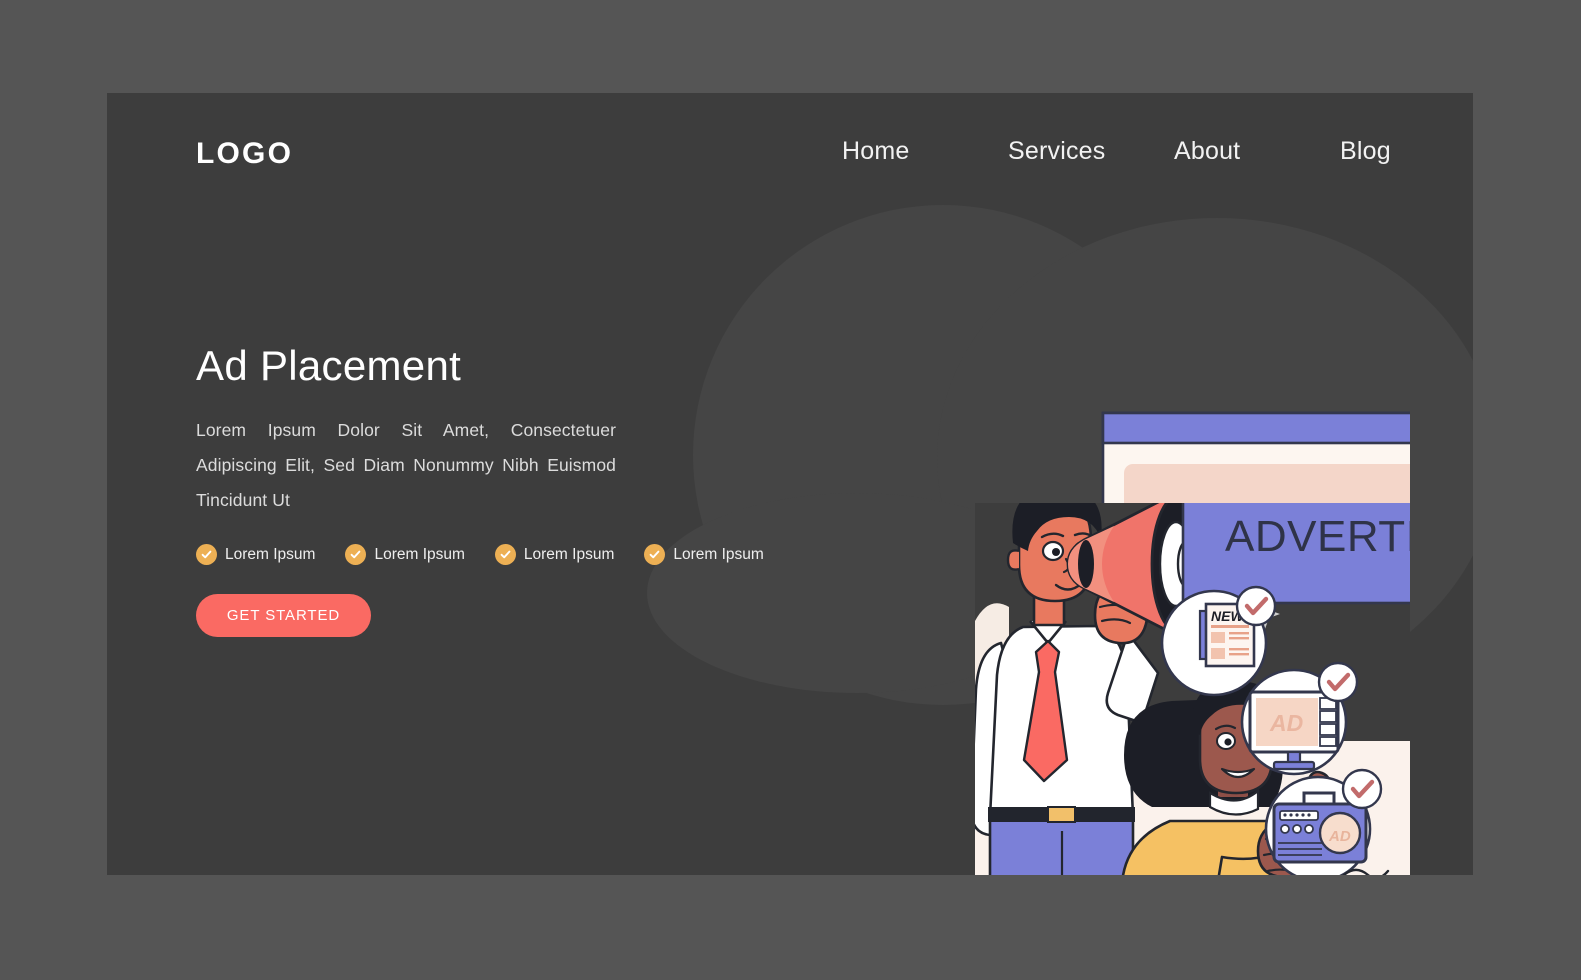 Image resolution: width=1581 pixels, height=980 pixels. I want to click on nav-link-home: Home, so click(876, 151).